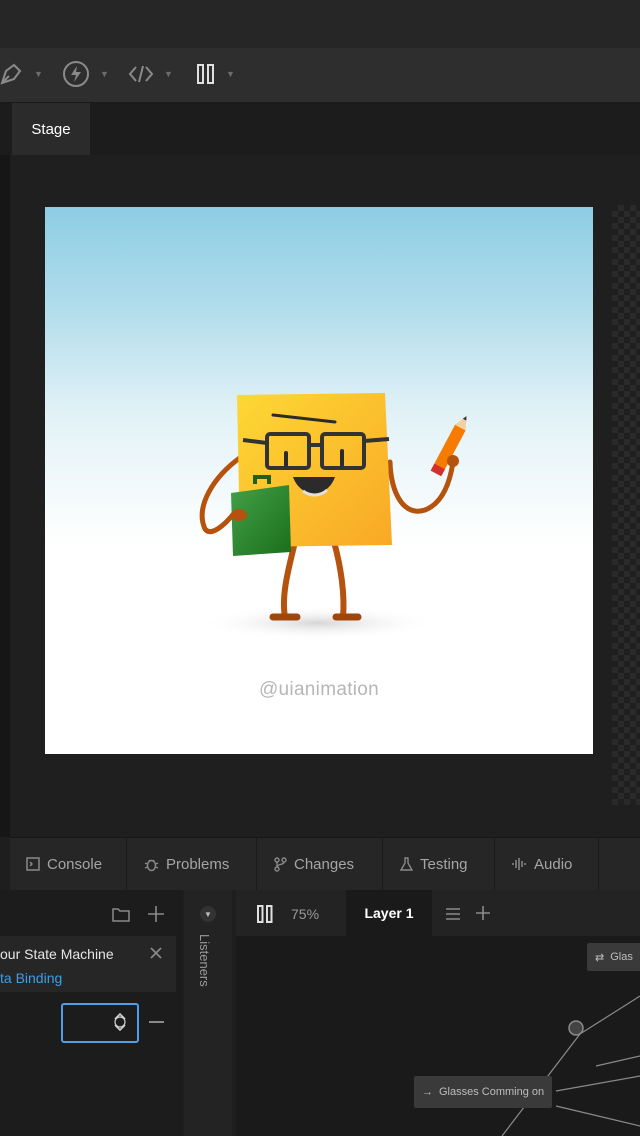 This screenshot has width=640, height=1136. I want to click on events-button: ▼, so click(85, 74).